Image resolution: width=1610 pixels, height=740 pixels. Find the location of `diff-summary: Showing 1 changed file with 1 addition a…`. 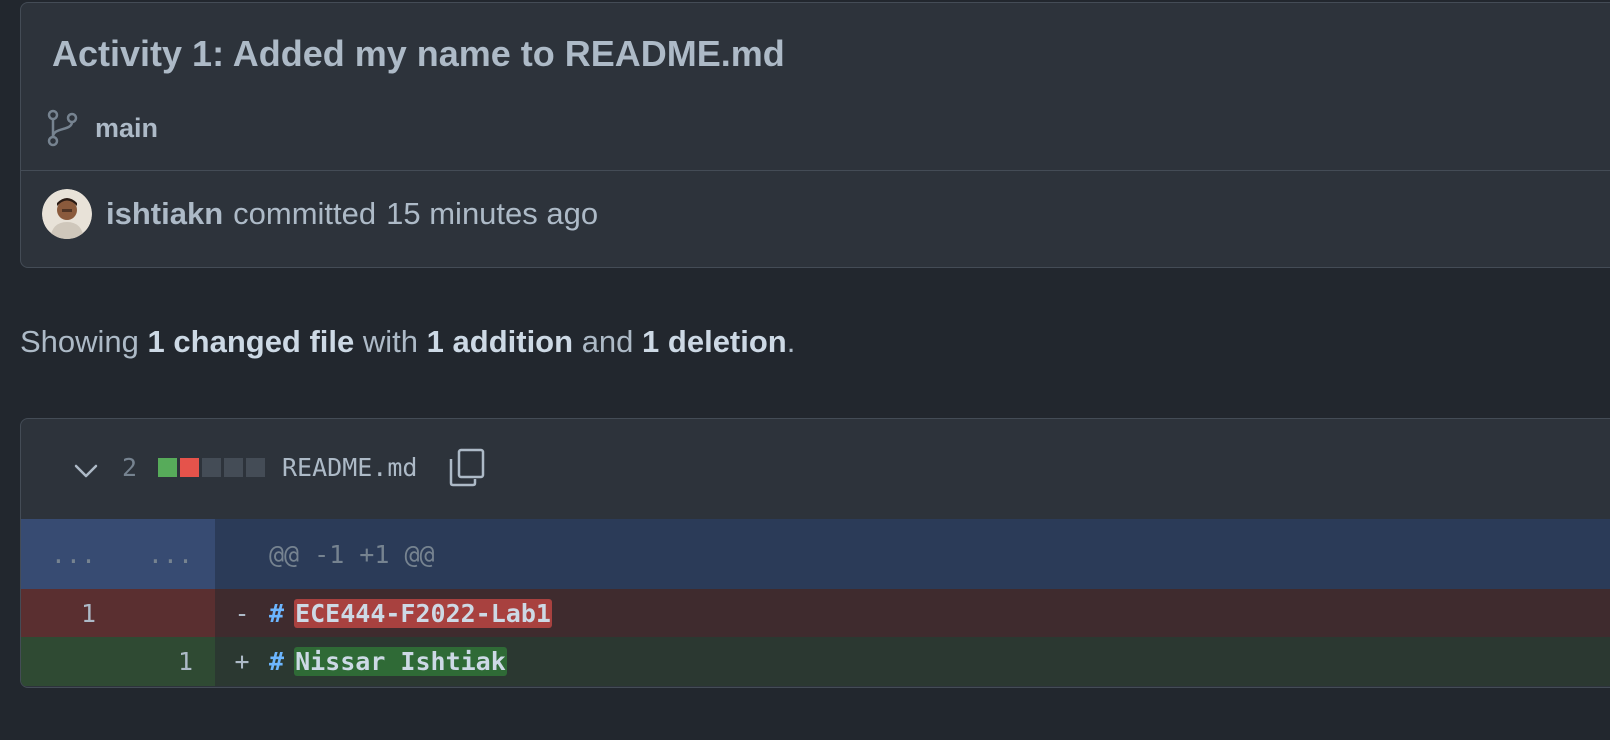

diff-summary: Showing 1 changed file with 1 addition a… is located at coordinates (407, 342).